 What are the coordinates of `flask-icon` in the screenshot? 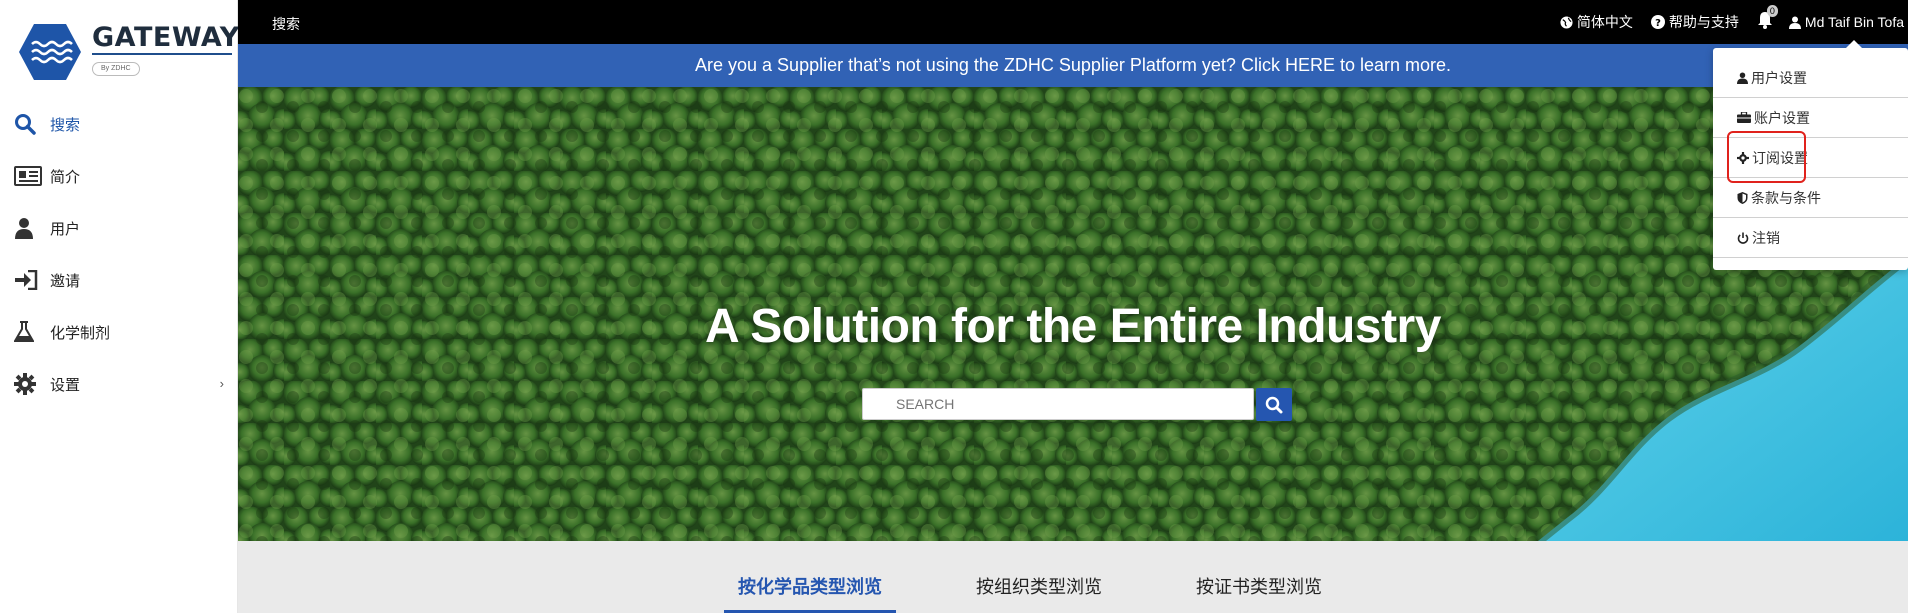 It's located at (32, 332).